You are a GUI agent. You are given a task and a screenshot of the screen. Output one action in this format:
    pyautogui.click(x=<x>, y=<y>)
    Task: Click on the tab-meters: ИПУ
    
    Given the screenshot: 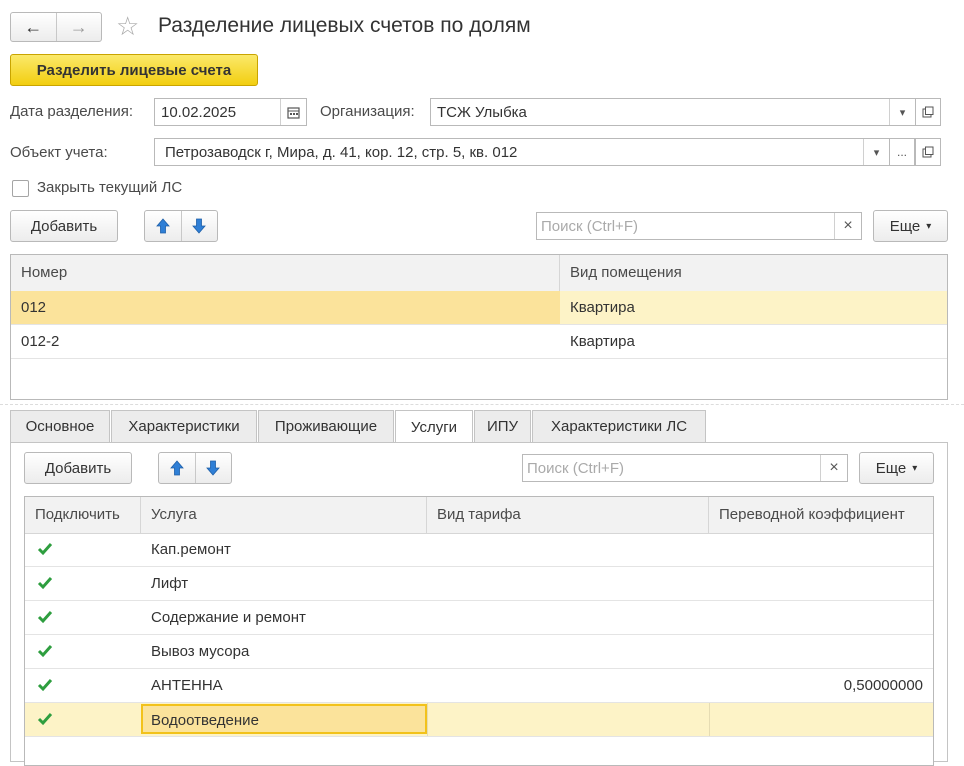 What is the action you would take?
    pyautogui.click(x=502, y=426)
    